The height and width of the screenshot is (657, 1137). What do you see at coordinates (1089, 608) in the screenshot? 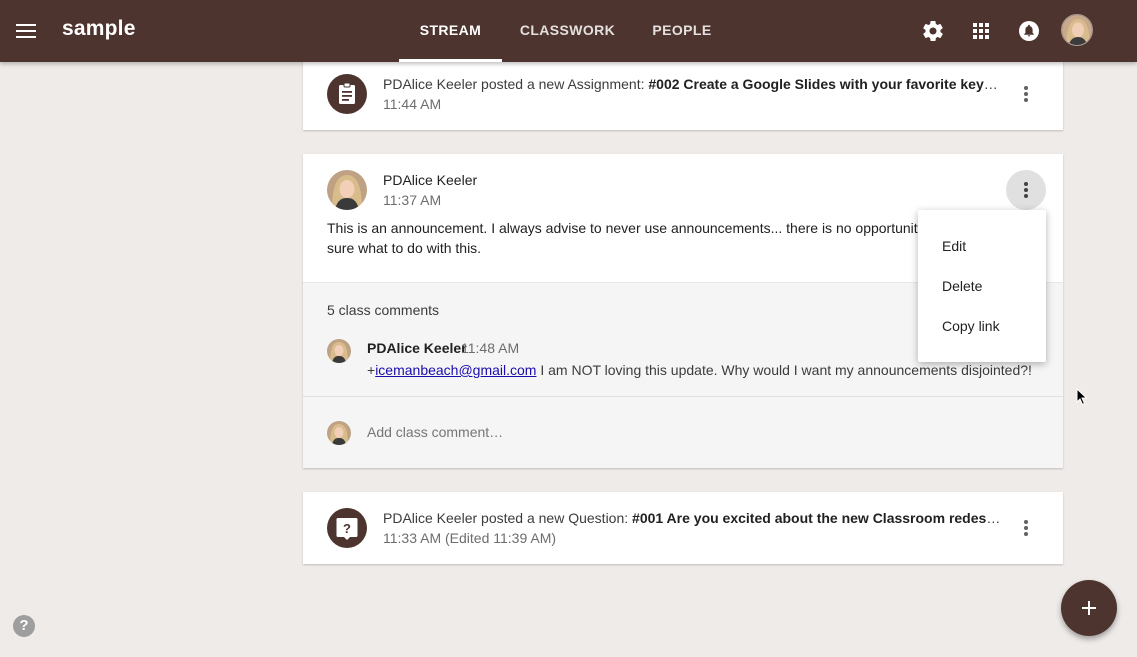
I see `add-icon` at bounding box center [1089, 608].